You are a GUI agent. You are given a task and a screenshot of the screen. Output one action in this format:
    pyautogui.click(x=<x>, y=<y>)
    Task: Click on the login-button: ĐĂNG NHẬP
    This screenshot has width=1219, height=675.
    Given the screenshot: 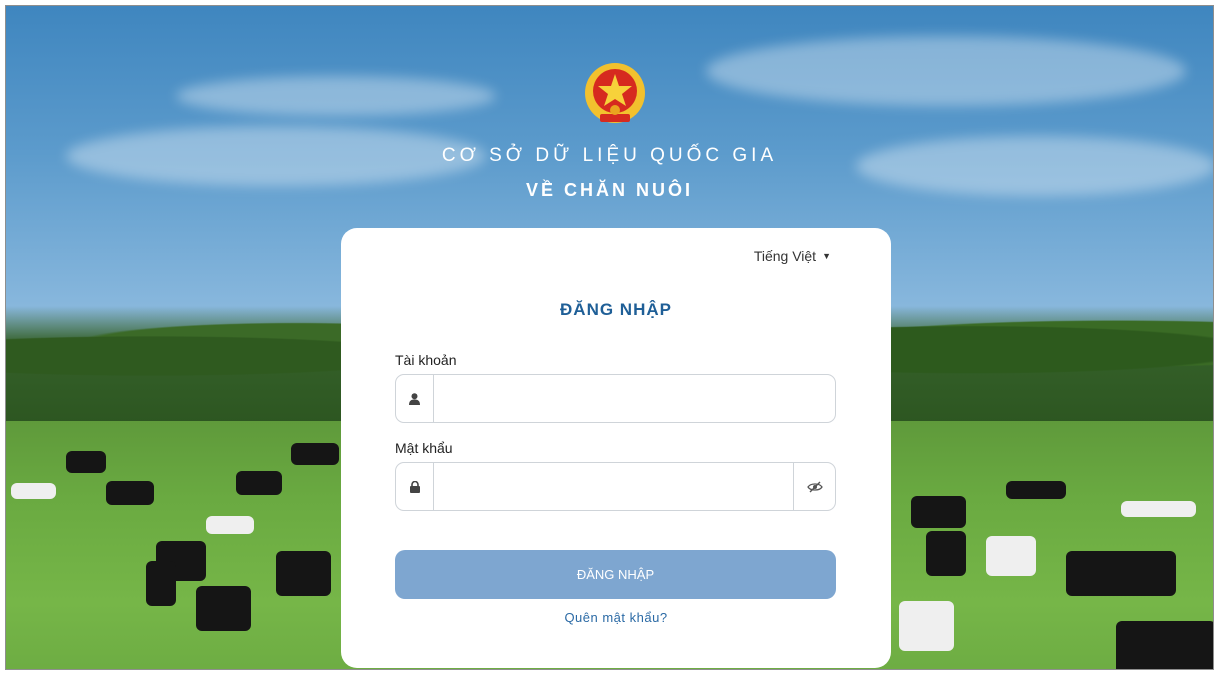 What is the action you would take?
    pyautogui.click(x=615, y=574)
    